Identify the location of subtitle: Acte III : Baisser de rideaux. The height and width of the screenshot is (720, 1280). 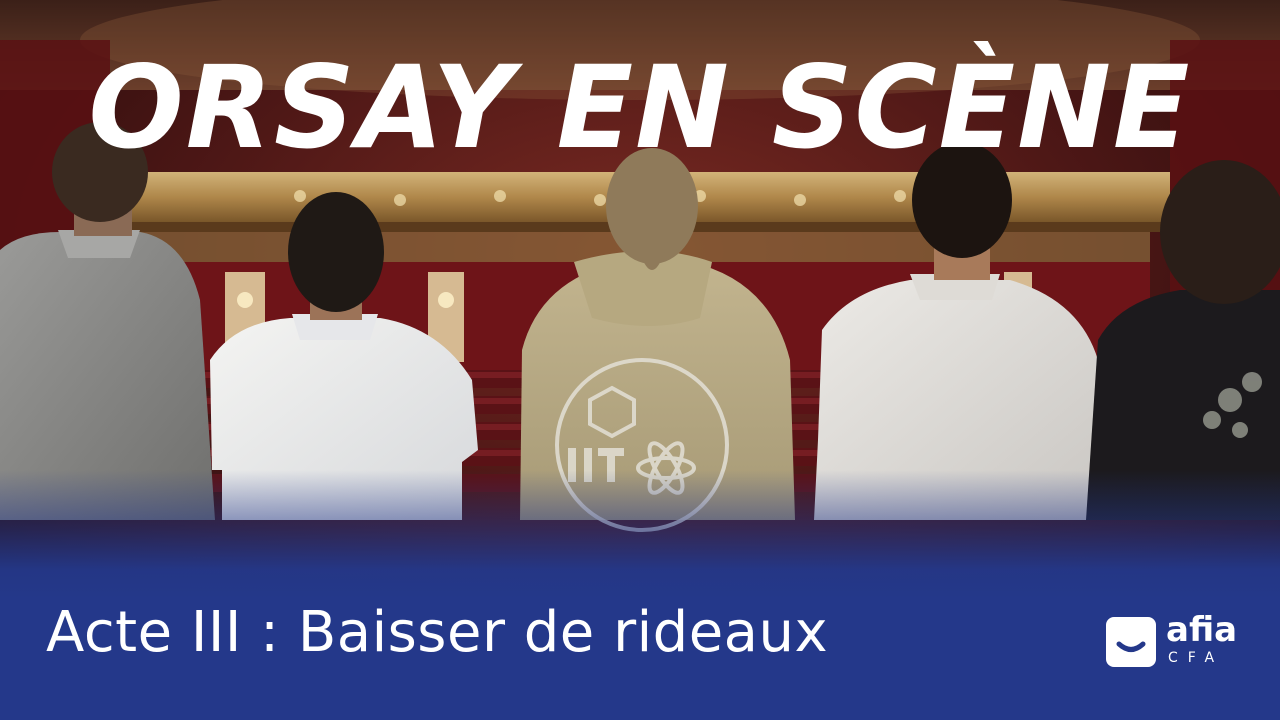
(437, 632).